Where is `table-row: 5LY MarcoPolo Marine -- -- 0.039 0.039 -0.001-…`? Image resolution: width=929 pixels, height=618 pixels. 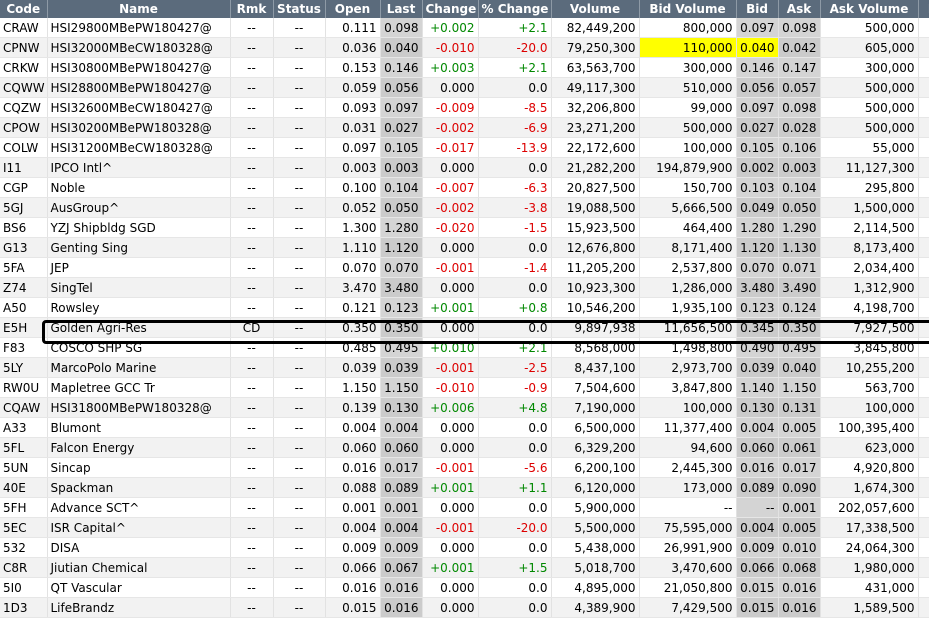
table-row: 5LY MarcoPolo Marine -- -- 0.039 0.039 -0.001-… is located at coordinates (464, 367).